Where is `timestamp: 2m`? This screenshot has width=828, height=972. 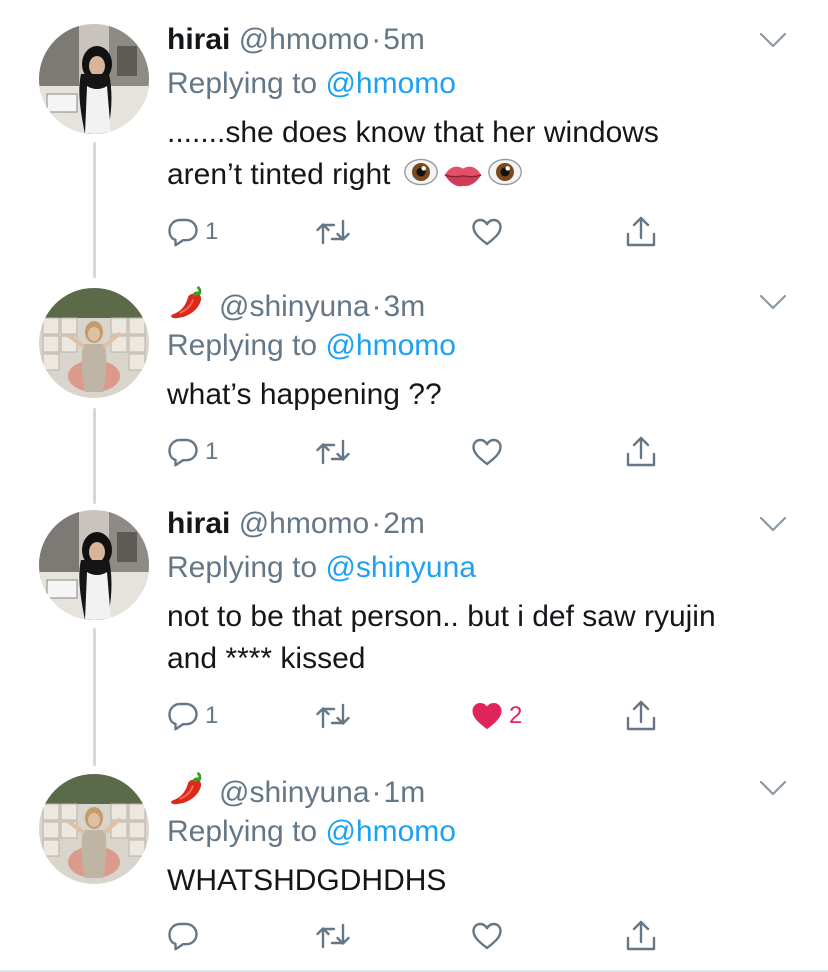 timestamp: 2m is located at coordinates (404, 523).